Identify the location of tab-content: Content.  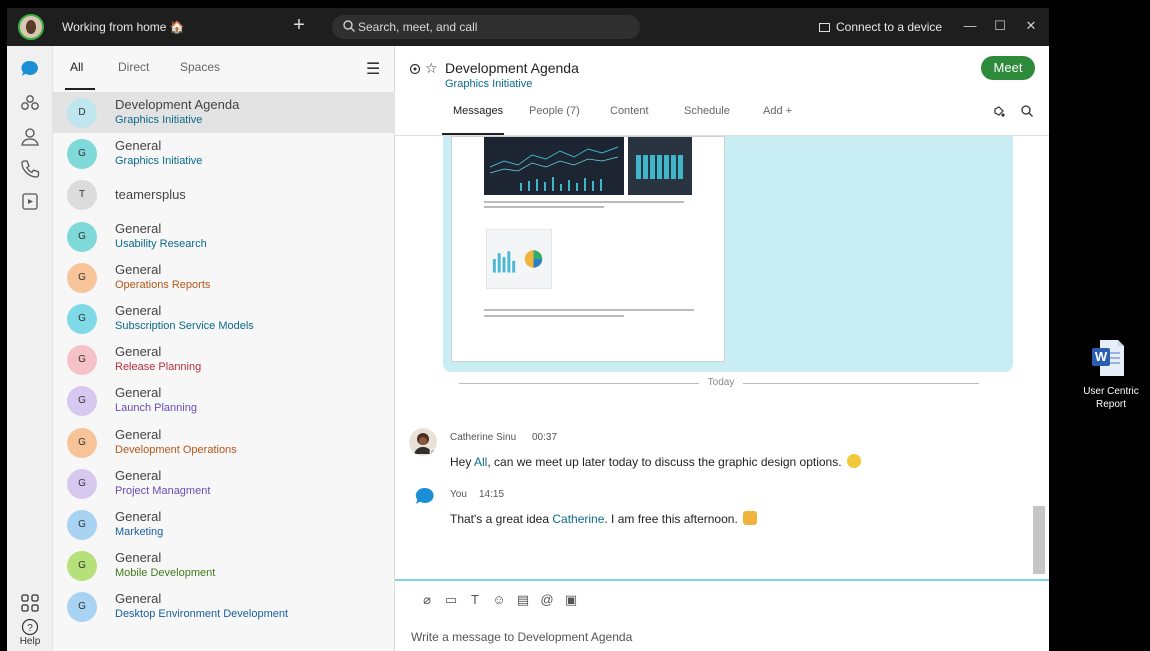
(629, 111).